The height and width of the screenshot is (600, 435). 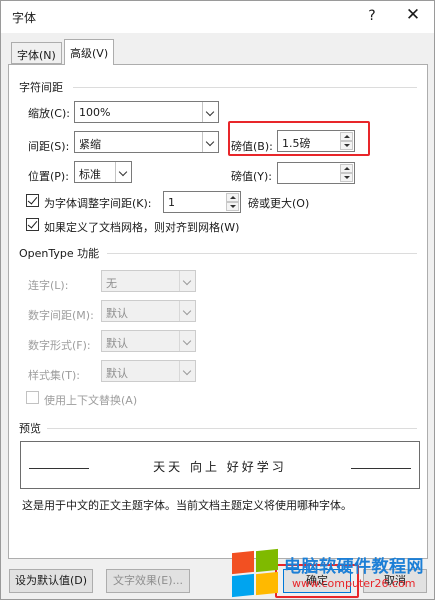 I want to click on close-button: ✕, so click(x=413, y=15).